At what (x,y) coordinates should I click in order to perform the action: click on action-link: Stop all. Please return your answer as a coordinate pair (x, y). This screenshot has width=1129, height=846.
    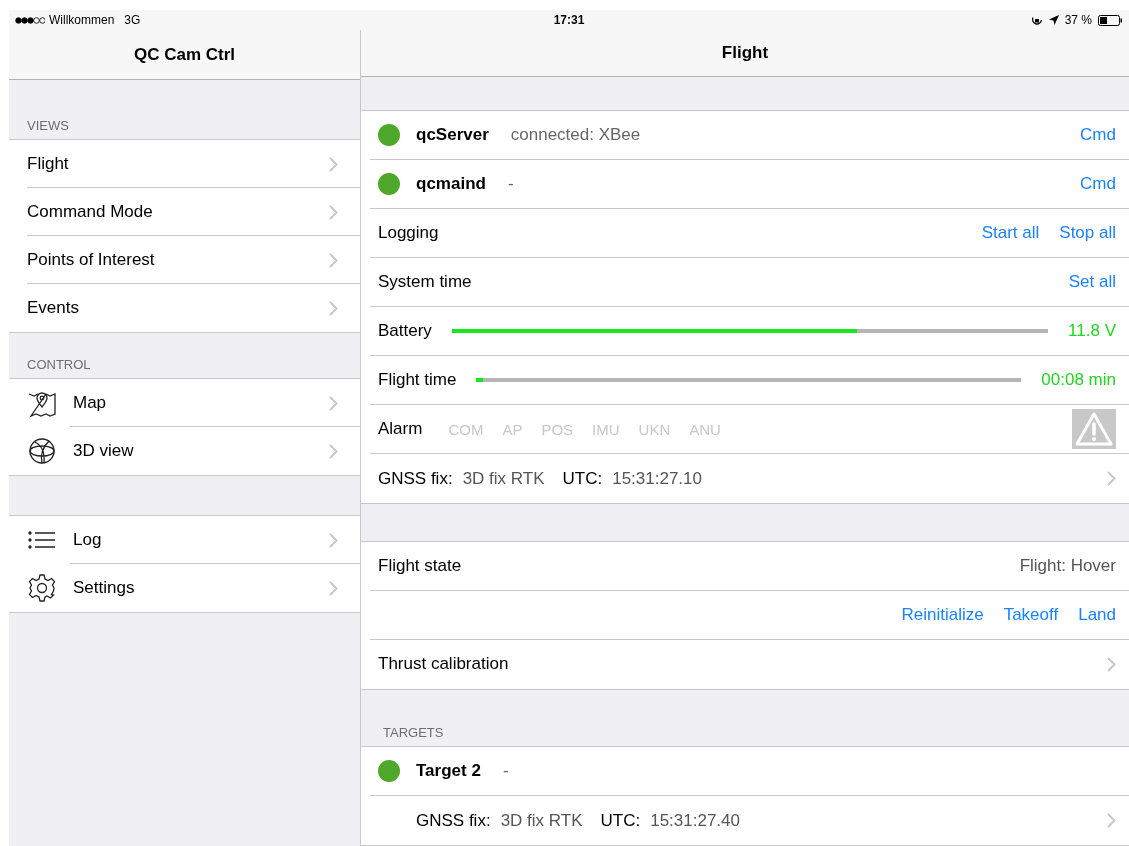
    Looking at the image, I should click on (1087, 233).